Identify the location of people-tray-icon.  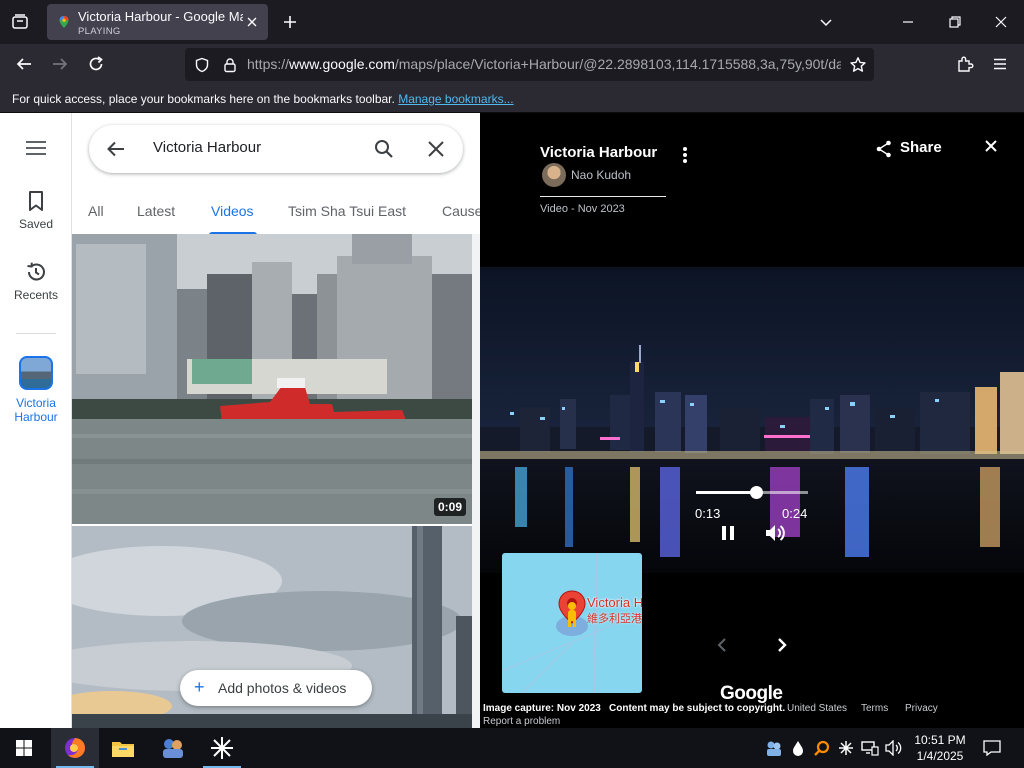
(774, 748).